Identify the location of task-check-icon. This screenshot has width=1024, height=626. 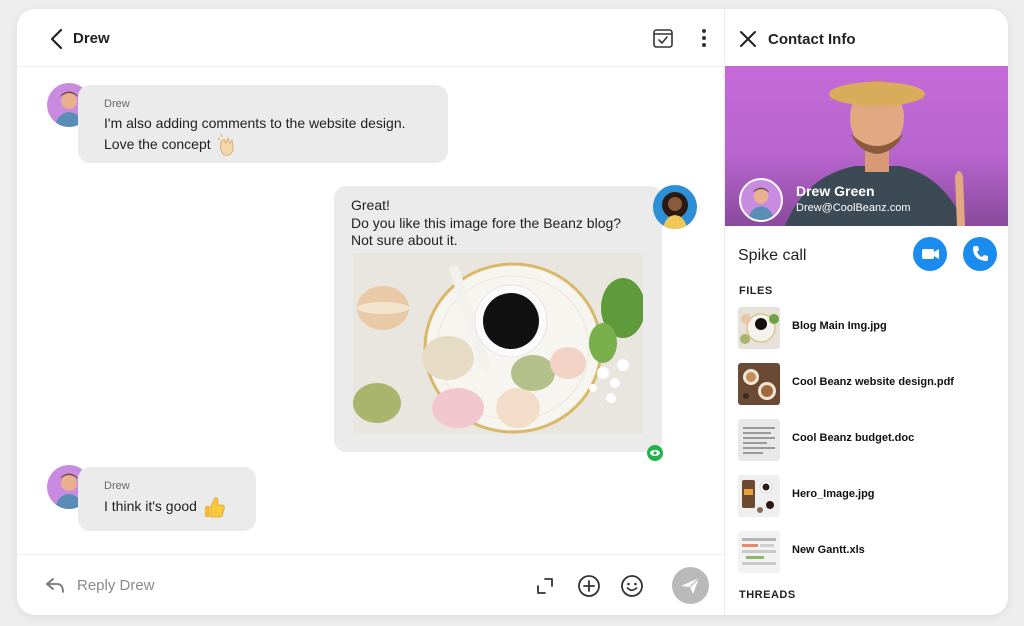
(663, 38).